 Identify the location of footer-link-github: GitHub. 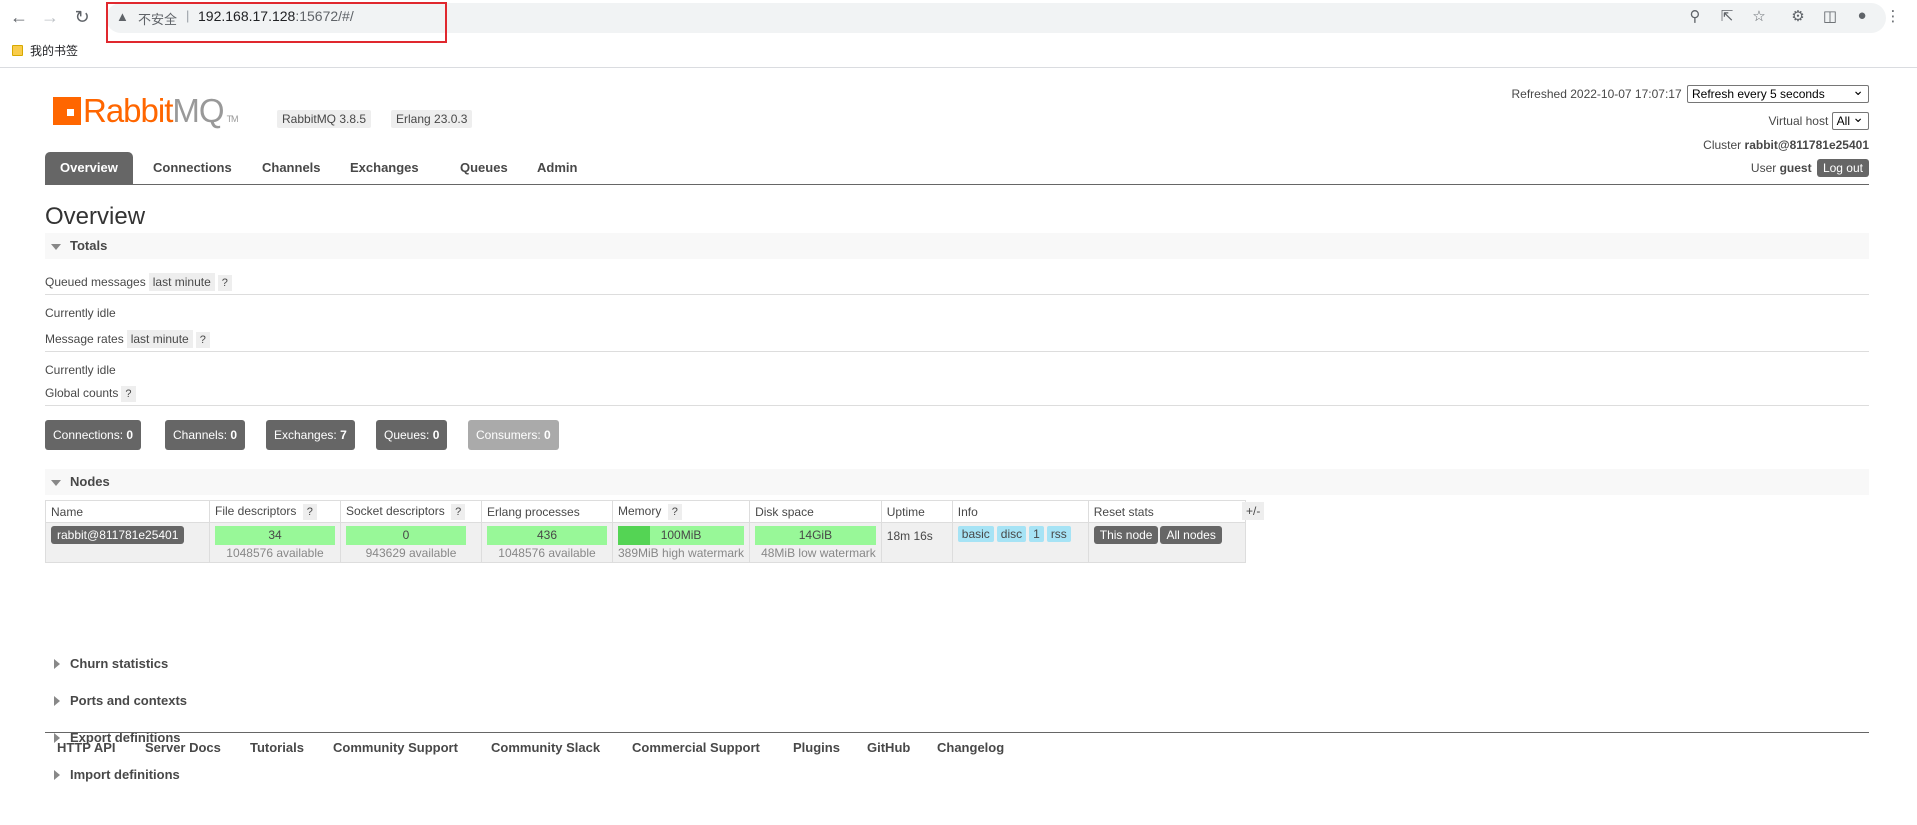
(888, 747).